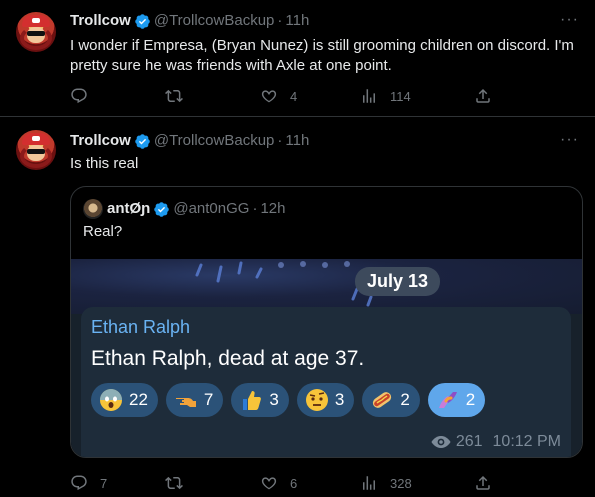 The height and width of the screenshot is (497, 595). I want to click on quote-avatar, so click(93, 209).